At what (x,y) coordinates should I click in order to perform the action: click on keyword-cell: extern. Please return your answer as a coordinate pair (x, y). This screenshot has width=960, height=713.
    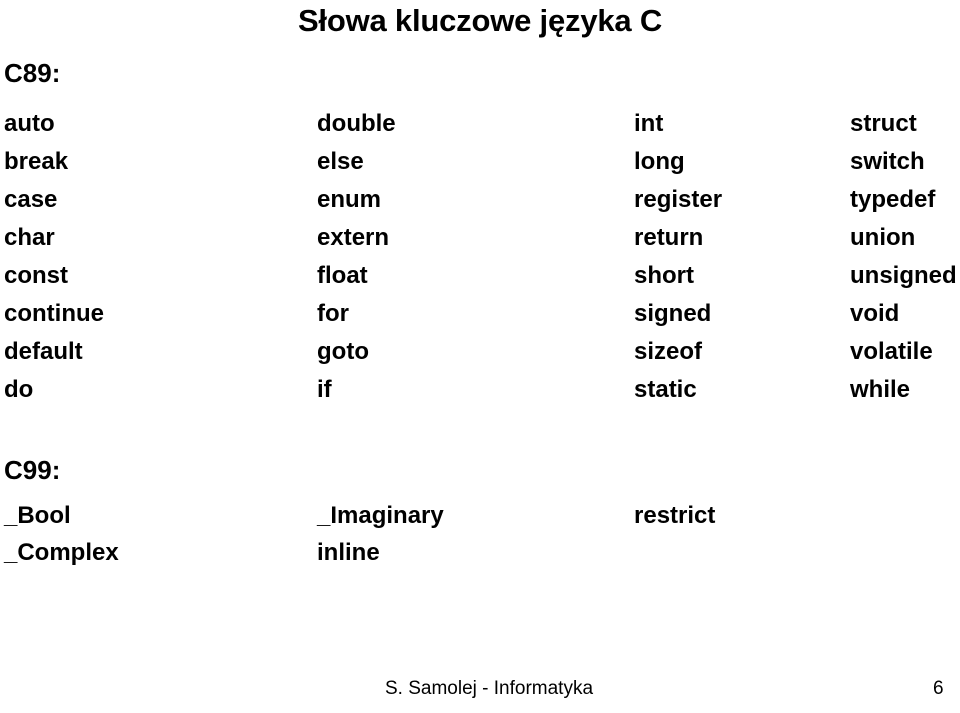
    Looking at the image, I should click on (353, 237).